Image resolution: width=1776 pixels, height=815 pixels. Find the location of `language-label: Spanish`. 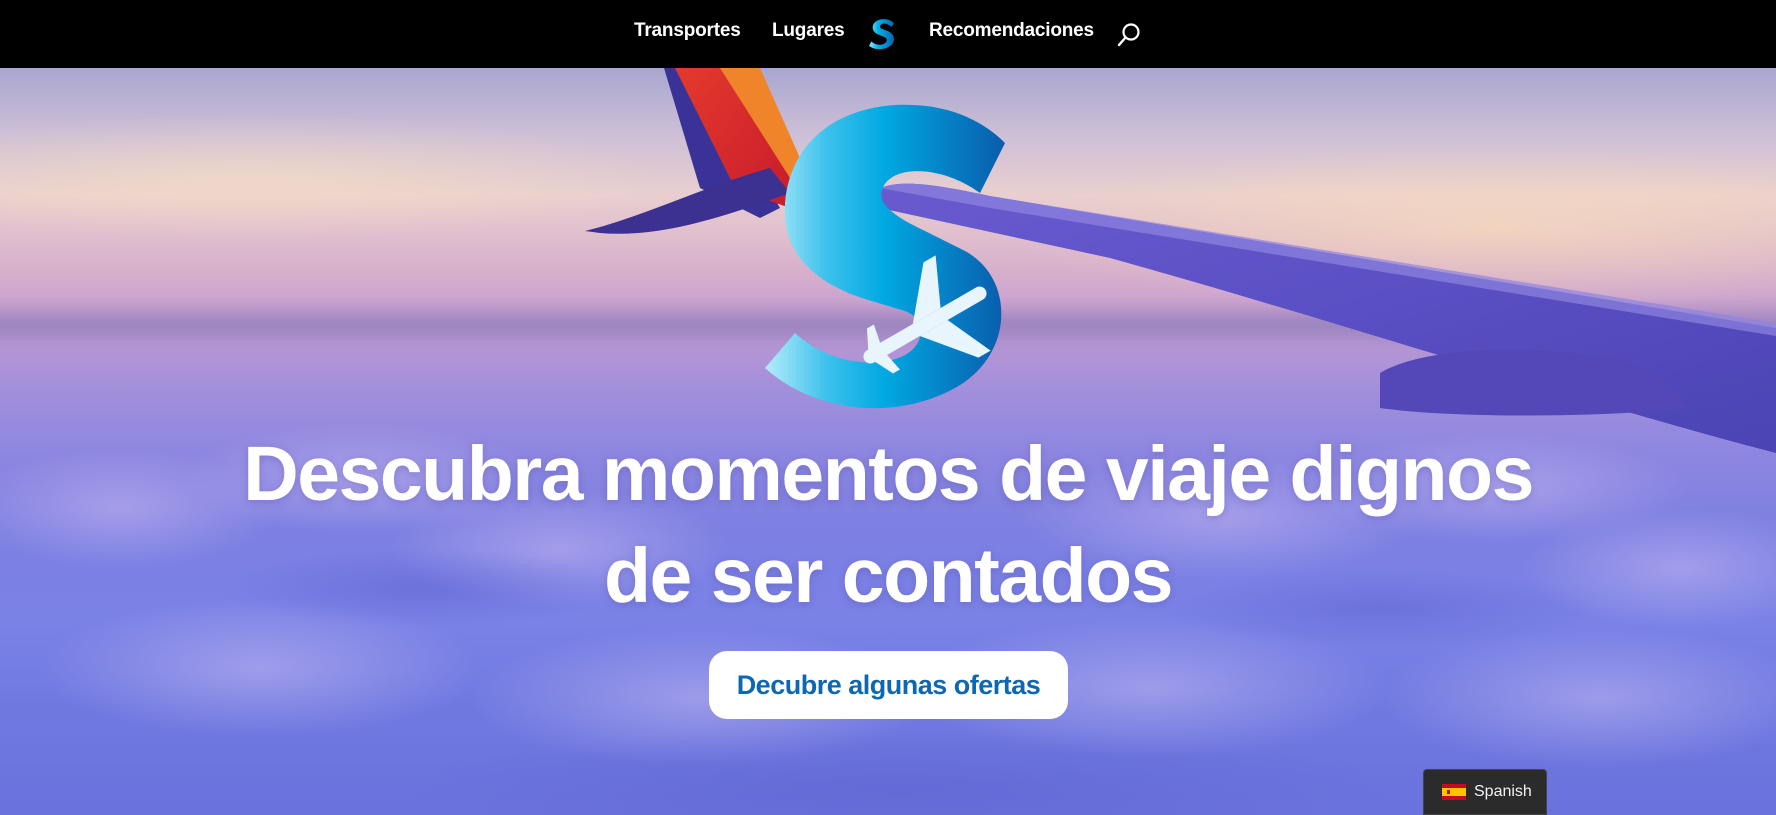

language-label: Spanish is located at coordinates (1503, 791).